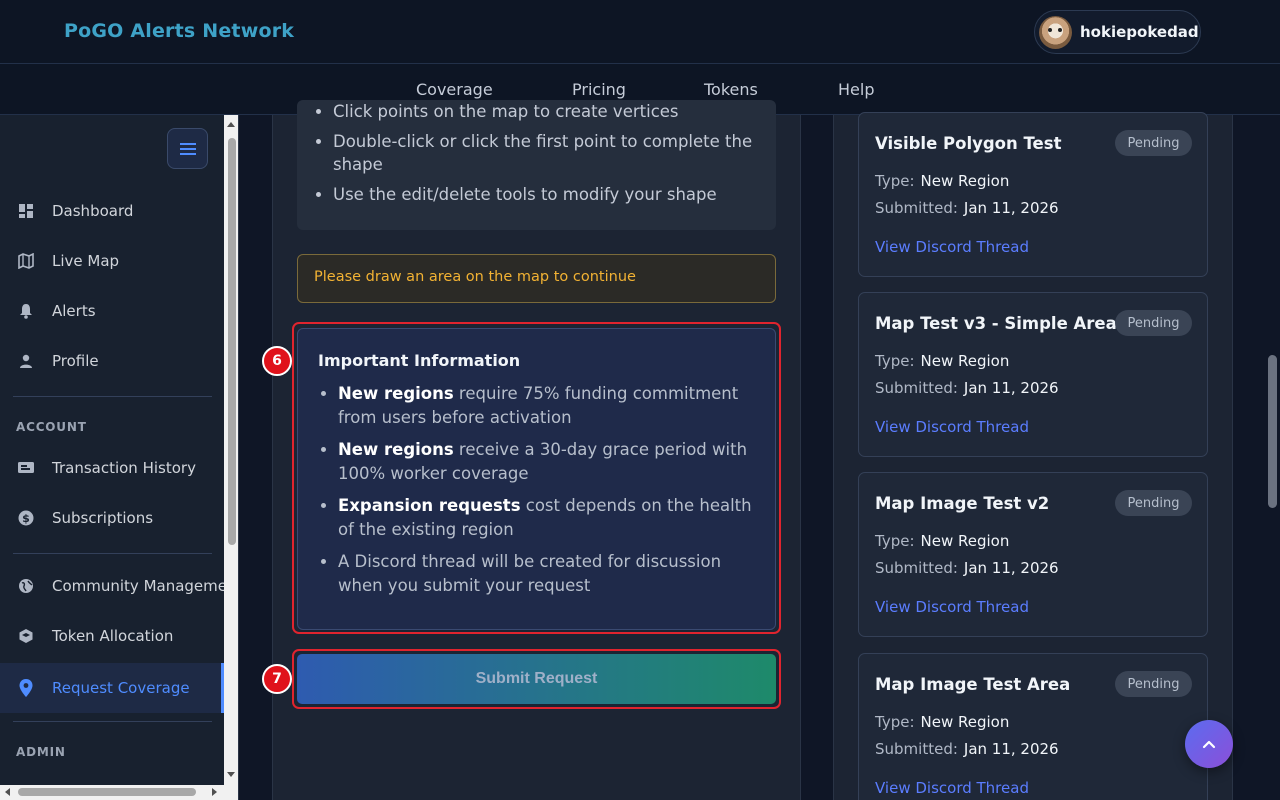  I want to click on chevron-up-icon, so click(1209, 744).